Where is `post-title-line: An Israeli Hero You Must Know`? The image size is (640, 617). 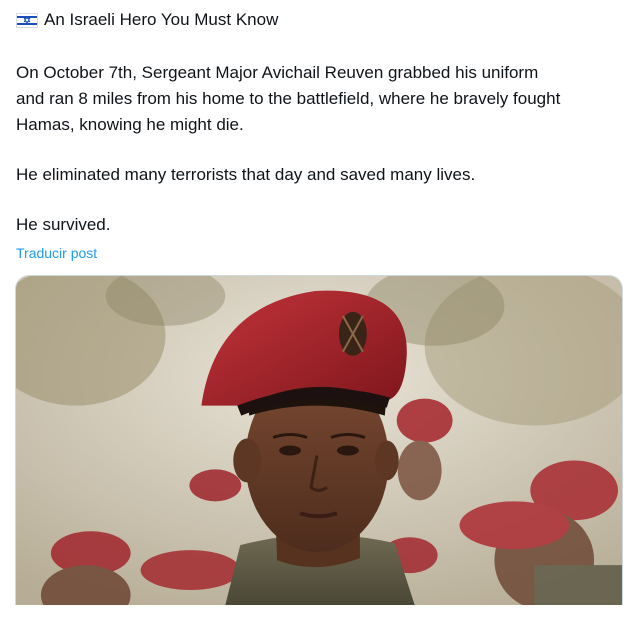
post-title-line: An Israeli Hero You Must Know is located at coordinates (320, 20).